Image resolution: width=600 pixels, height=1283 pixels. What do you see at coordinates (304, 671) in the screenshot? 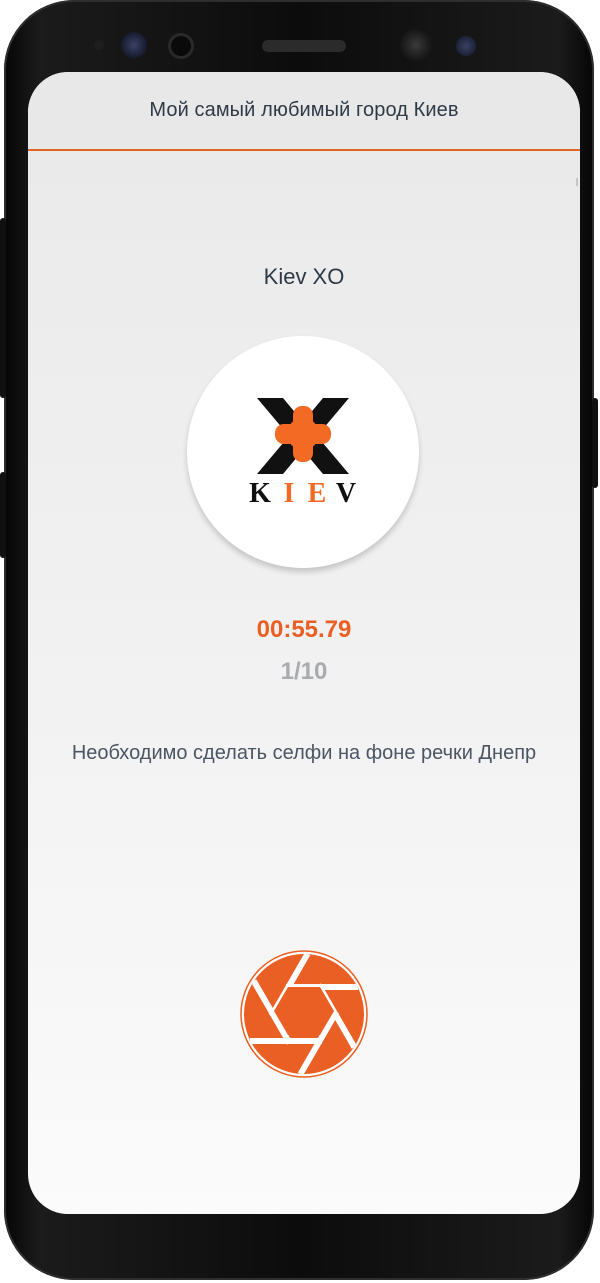
I see `task-progress: 1/10` at bounding box center [304, 671].